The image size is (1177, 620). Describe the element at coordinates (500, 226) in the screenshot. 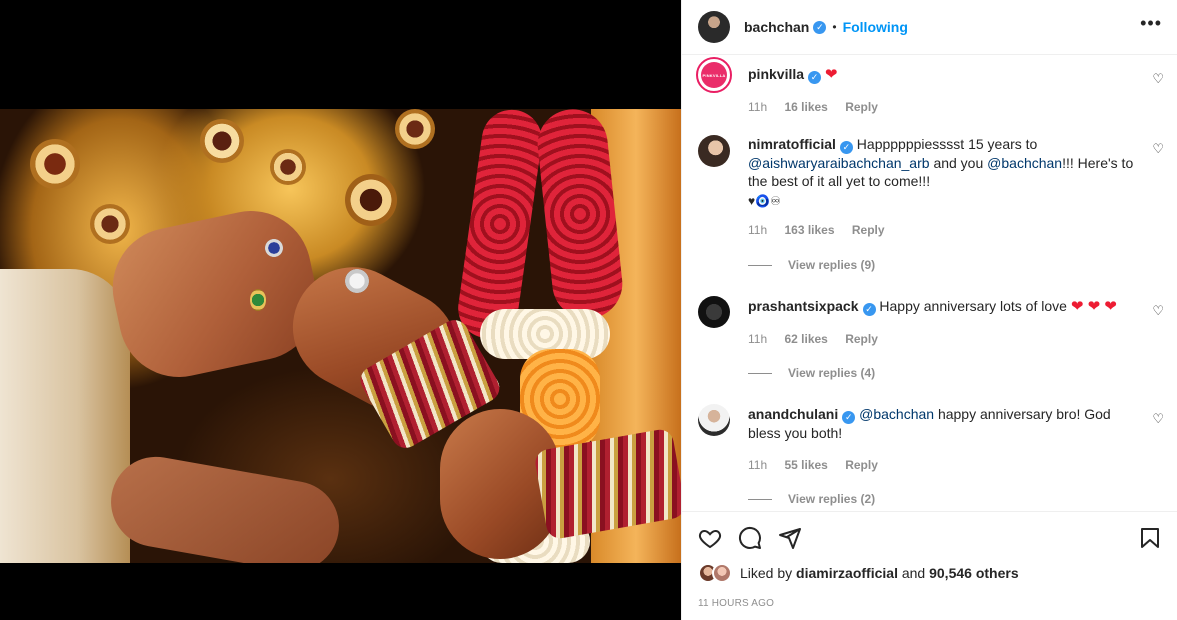

I see `red-flower-garland` at that location.